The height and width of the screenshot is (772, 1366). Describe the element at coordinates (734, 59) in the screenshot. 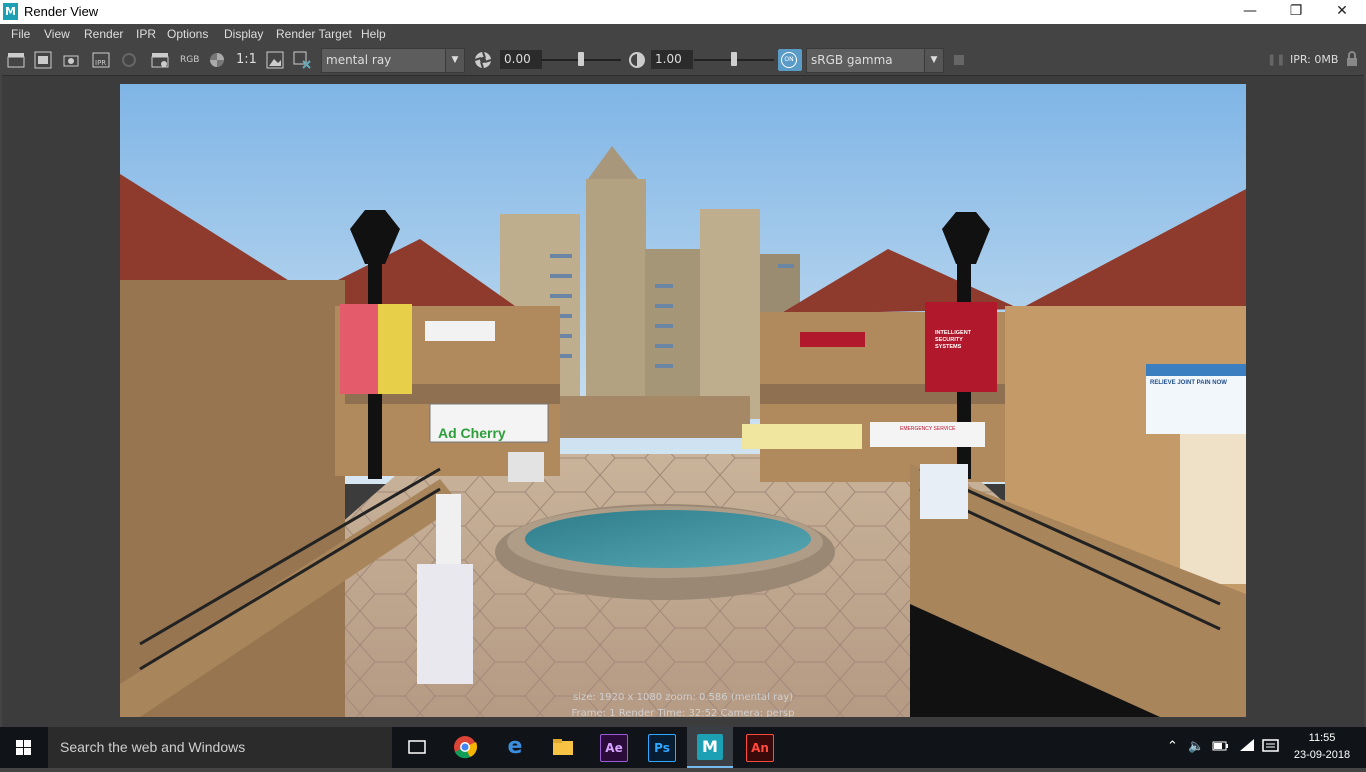

I see `gamma-slider-thumb` at that location.